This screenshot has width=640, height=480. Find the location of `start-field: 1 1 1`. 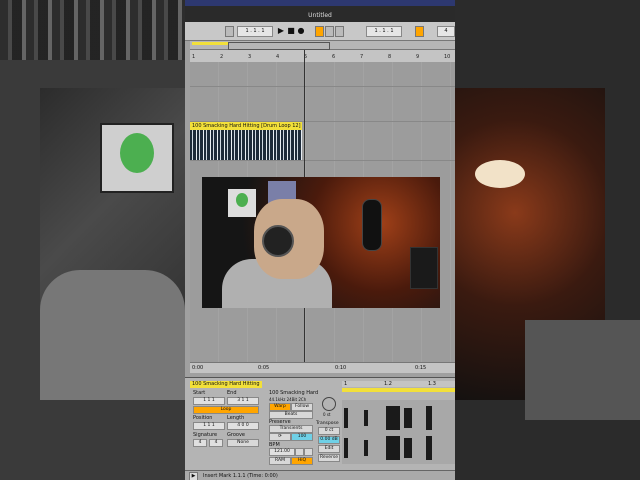

start-field: 1 1 1 is located at coordinates (209, 401).